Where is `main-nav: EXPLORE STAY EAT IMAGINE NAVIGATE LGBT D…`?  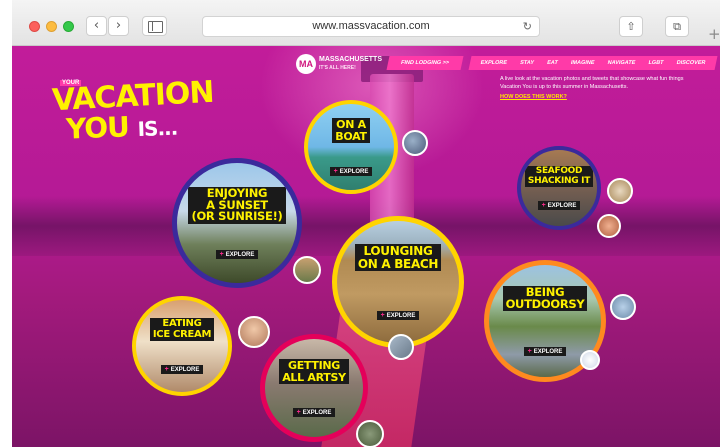 main-nav: EXPLORE STAY EAT IMAGINE NAVIGATE LGBT D… is located at coordinates (593, 63).